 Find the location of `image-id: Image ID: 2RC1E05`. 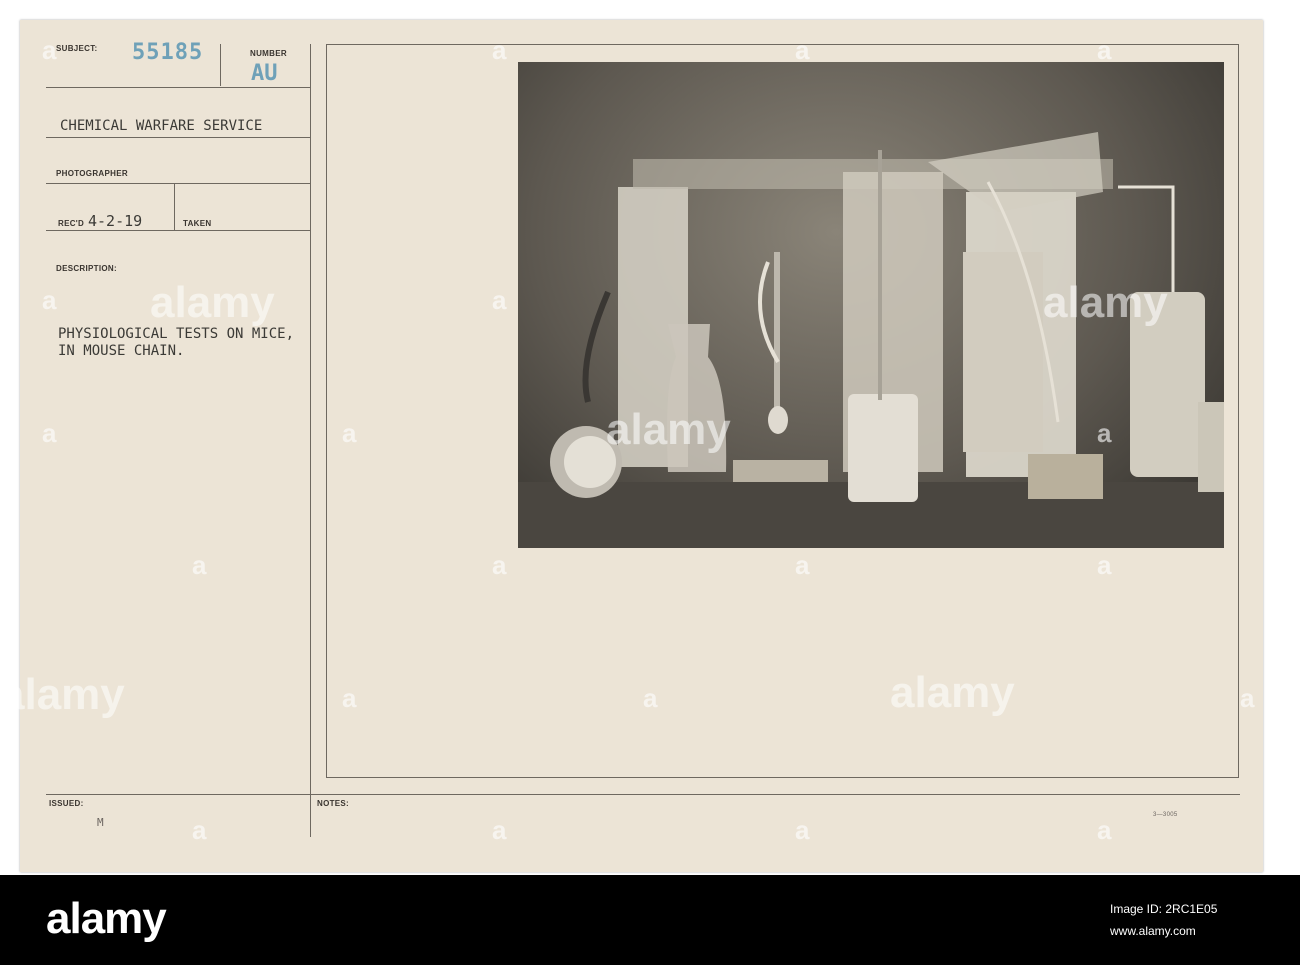

image-id: Image ID: 2RC1E05 is located at coordinates (1164, 909).